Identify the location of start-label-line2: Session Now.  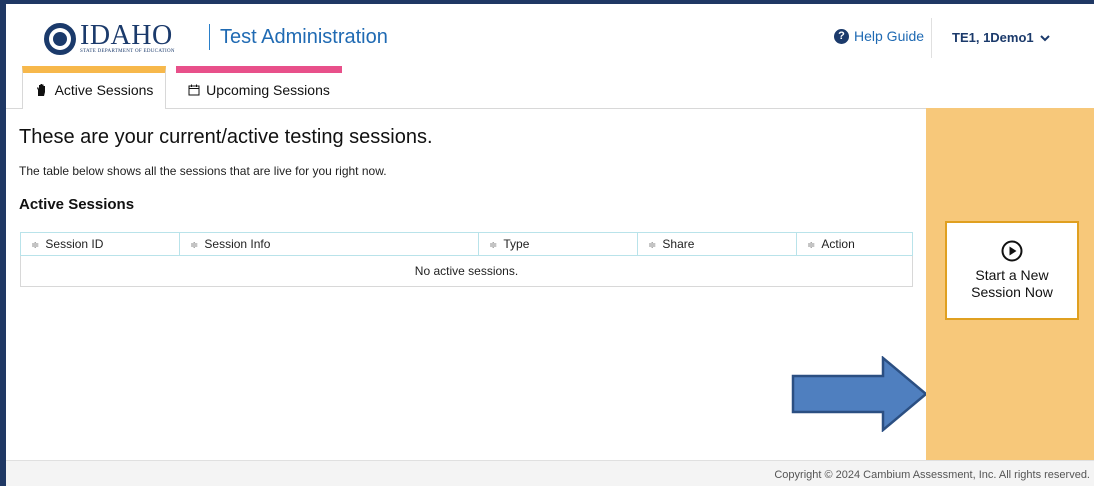
(1012, 292).